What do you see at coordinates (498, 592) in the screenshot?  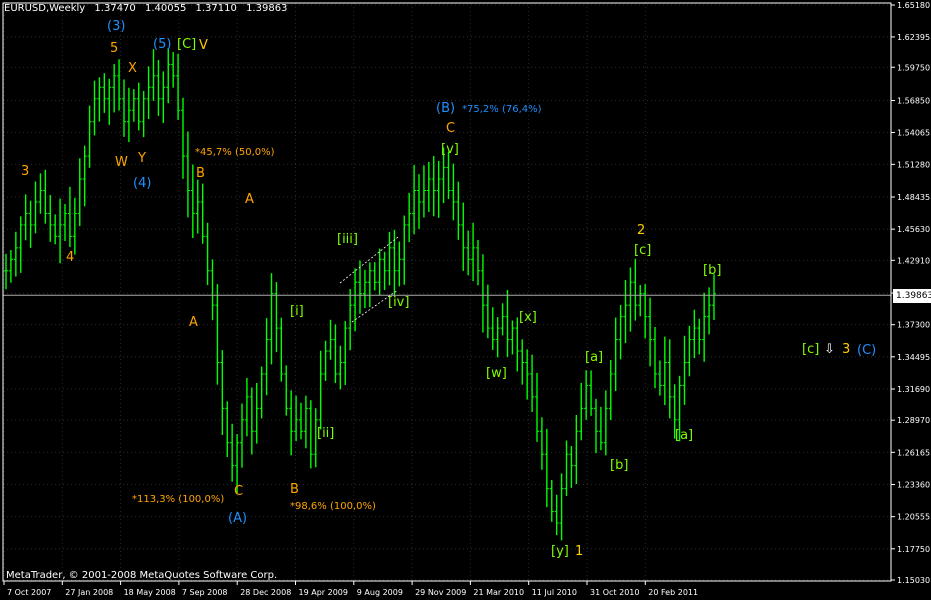 I see `x-tick-label: 21 Mar 2010` at bounding box center [498, 592].